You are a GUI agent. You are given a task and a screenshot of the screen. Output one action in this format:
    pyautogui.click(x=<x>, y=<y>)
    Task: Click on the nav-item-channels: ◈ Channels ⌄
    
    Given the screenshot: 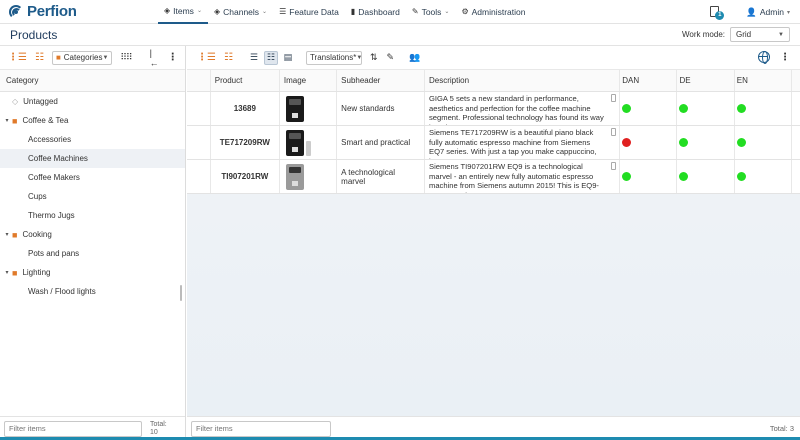 What is the action you would take?
    pyautogui.click(x=240, y=12)
    